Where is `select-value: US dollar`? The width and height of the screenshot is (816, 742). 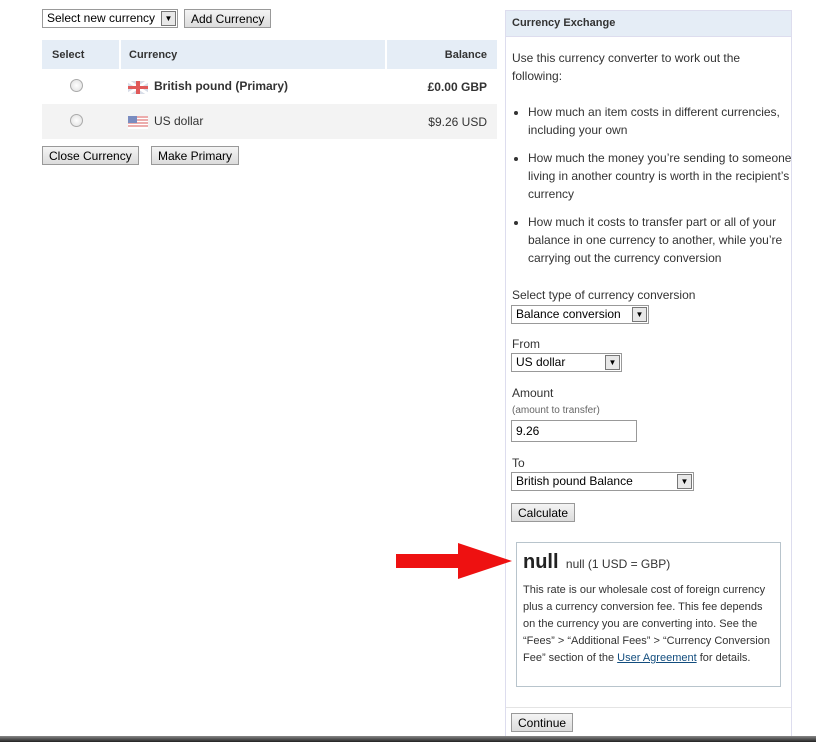 select-value: US dollar is located at coordinates (541, 362).